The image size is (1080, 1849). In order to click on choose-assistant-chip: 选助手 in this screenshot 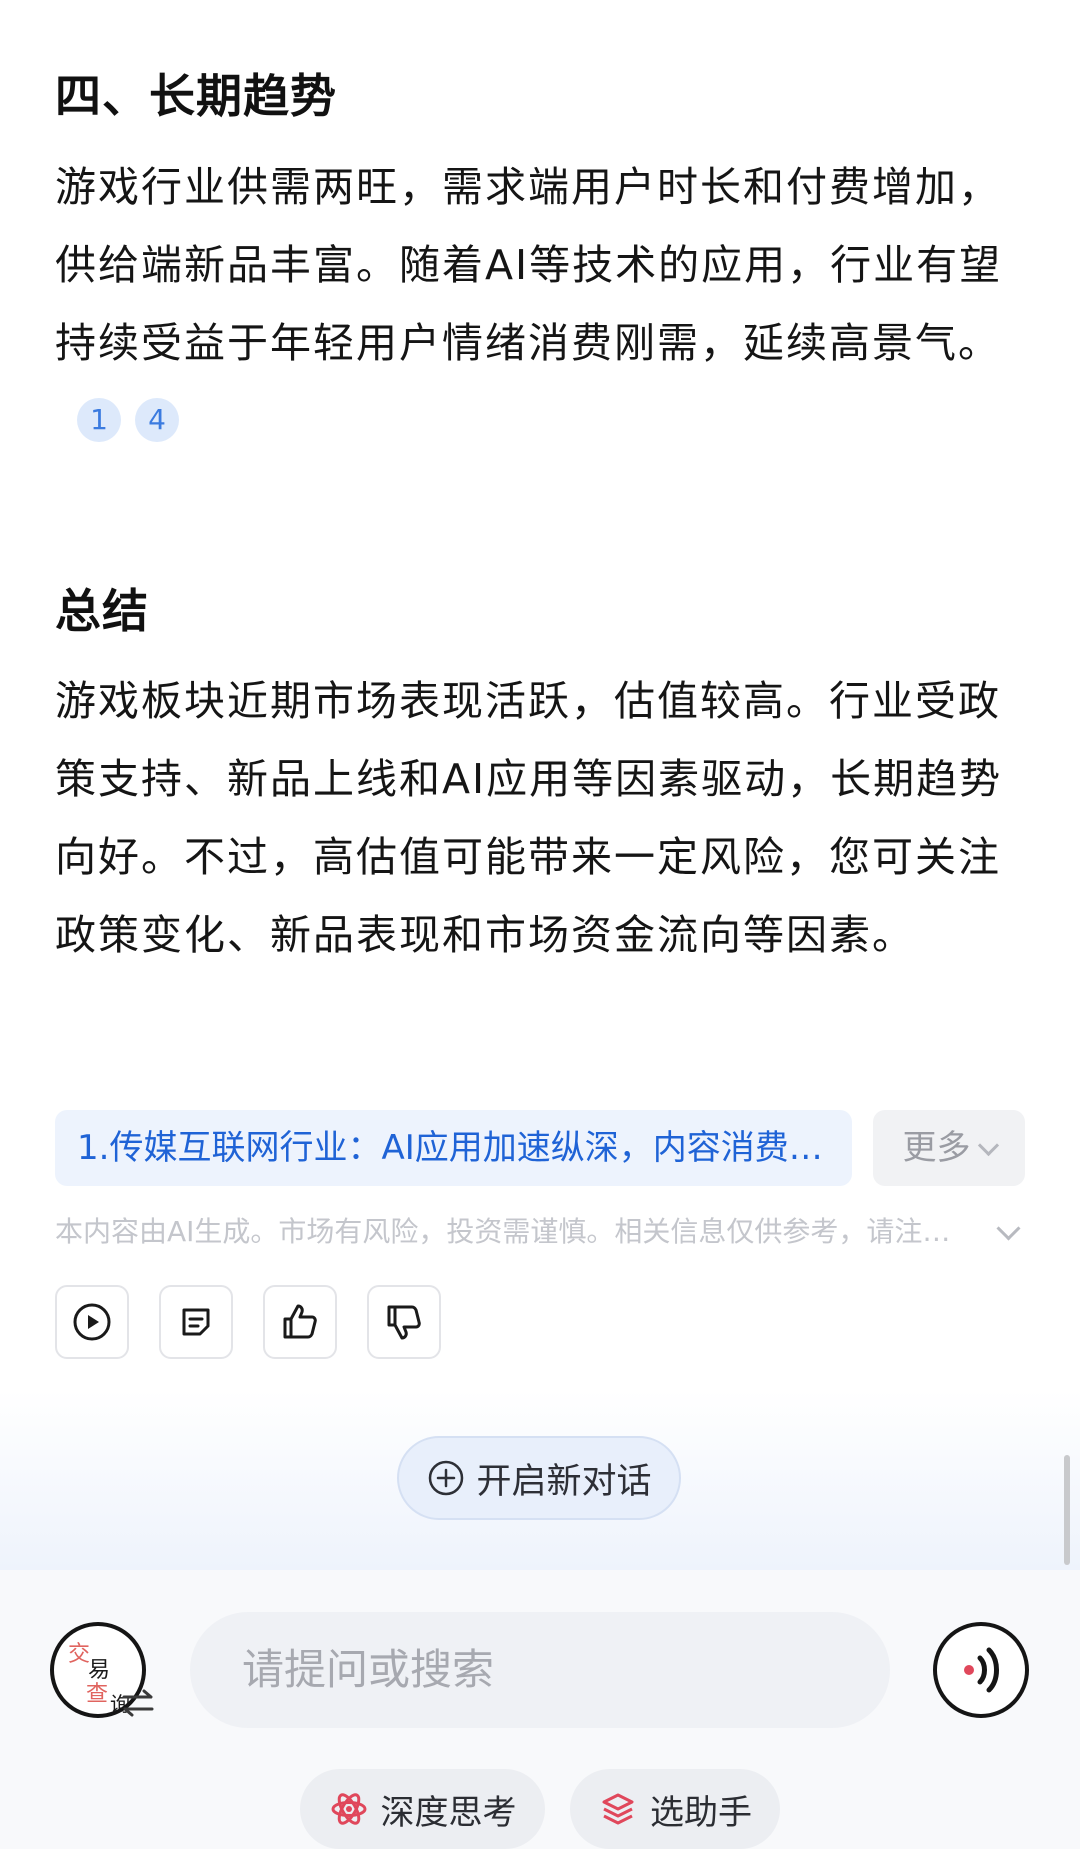, I will do `click(675, 1809)`.